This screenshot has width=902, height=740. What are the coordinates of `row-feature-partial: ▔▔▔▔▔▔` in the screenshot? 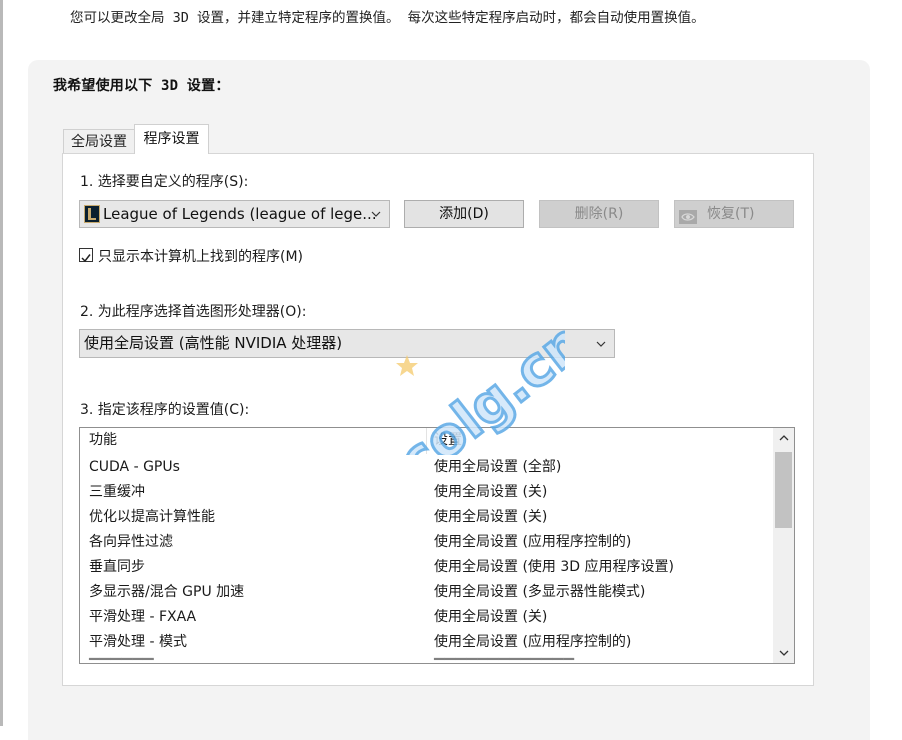 It's located at (121, 659).